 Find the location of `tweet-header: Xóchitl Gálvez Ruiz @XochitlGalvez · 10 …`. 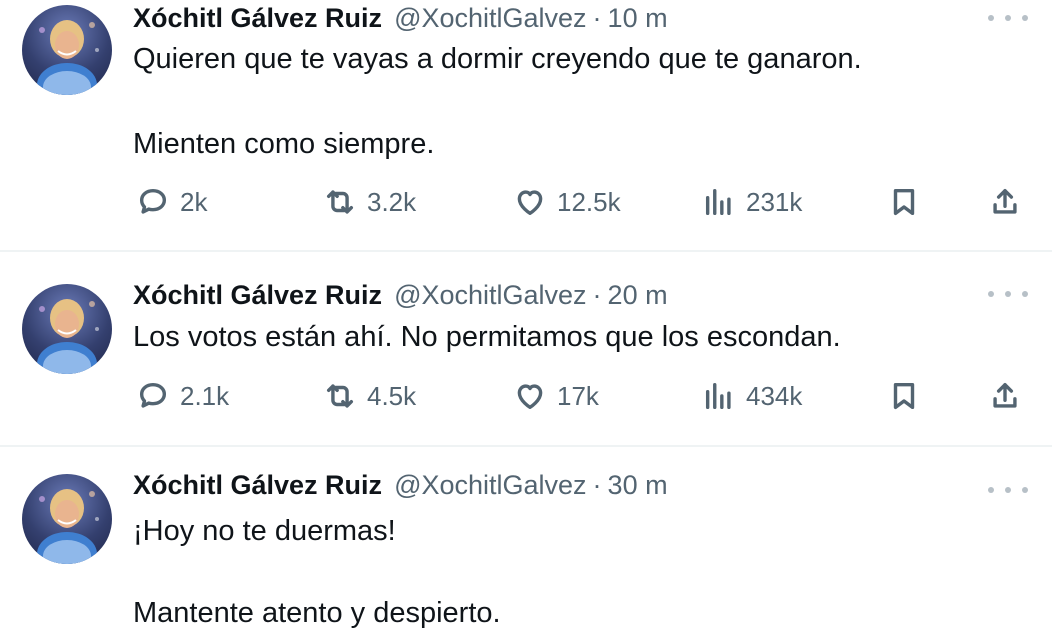

tweet-header: Xóchitl Gálvez Ruiz @XochitlGalvez · 10 … is located at coordinates (400, 18).